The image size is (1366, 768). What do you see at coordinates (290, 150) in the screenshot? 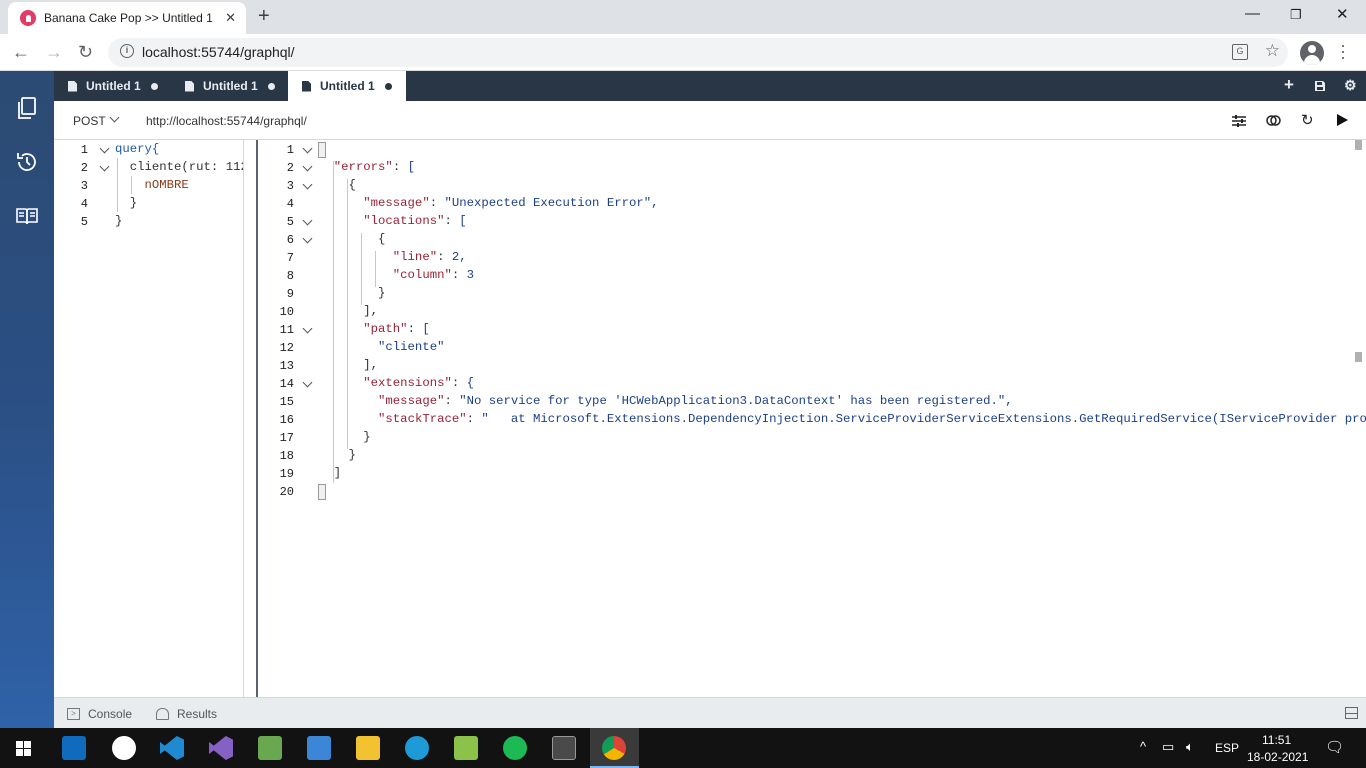
I see `line-number: 1` at bounding box center [290, 150].